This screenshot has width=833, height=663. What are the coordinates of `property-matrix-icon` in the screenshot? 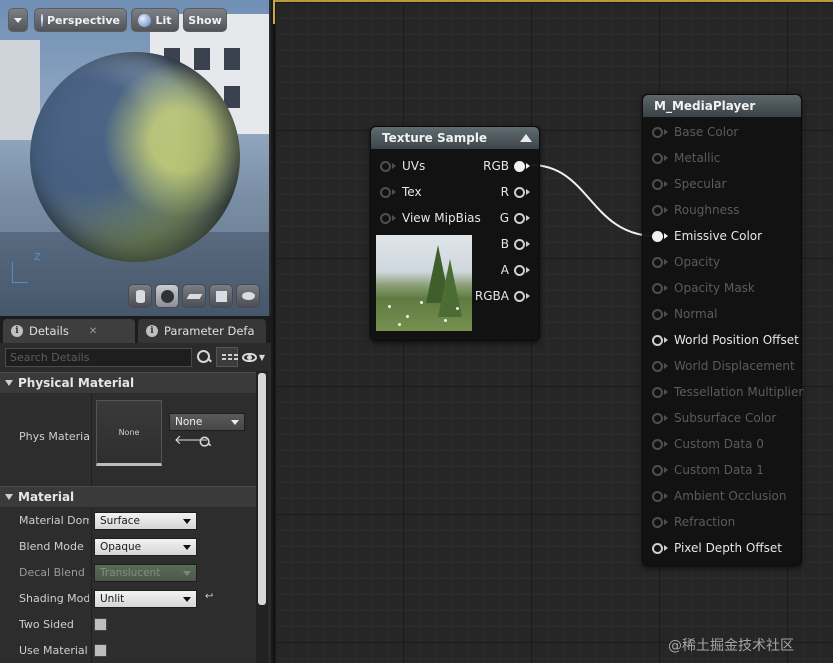 It's located at (226, 357).